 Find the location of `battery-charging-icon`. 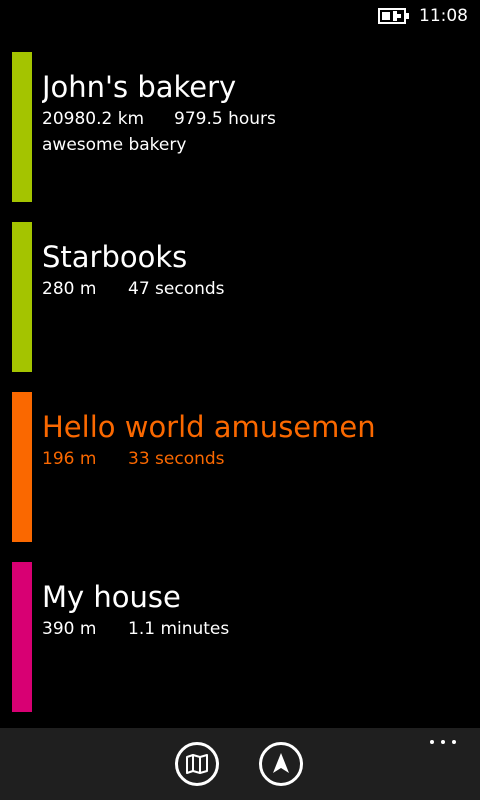

battery-charging-icon is located at coordinates (393, 16).